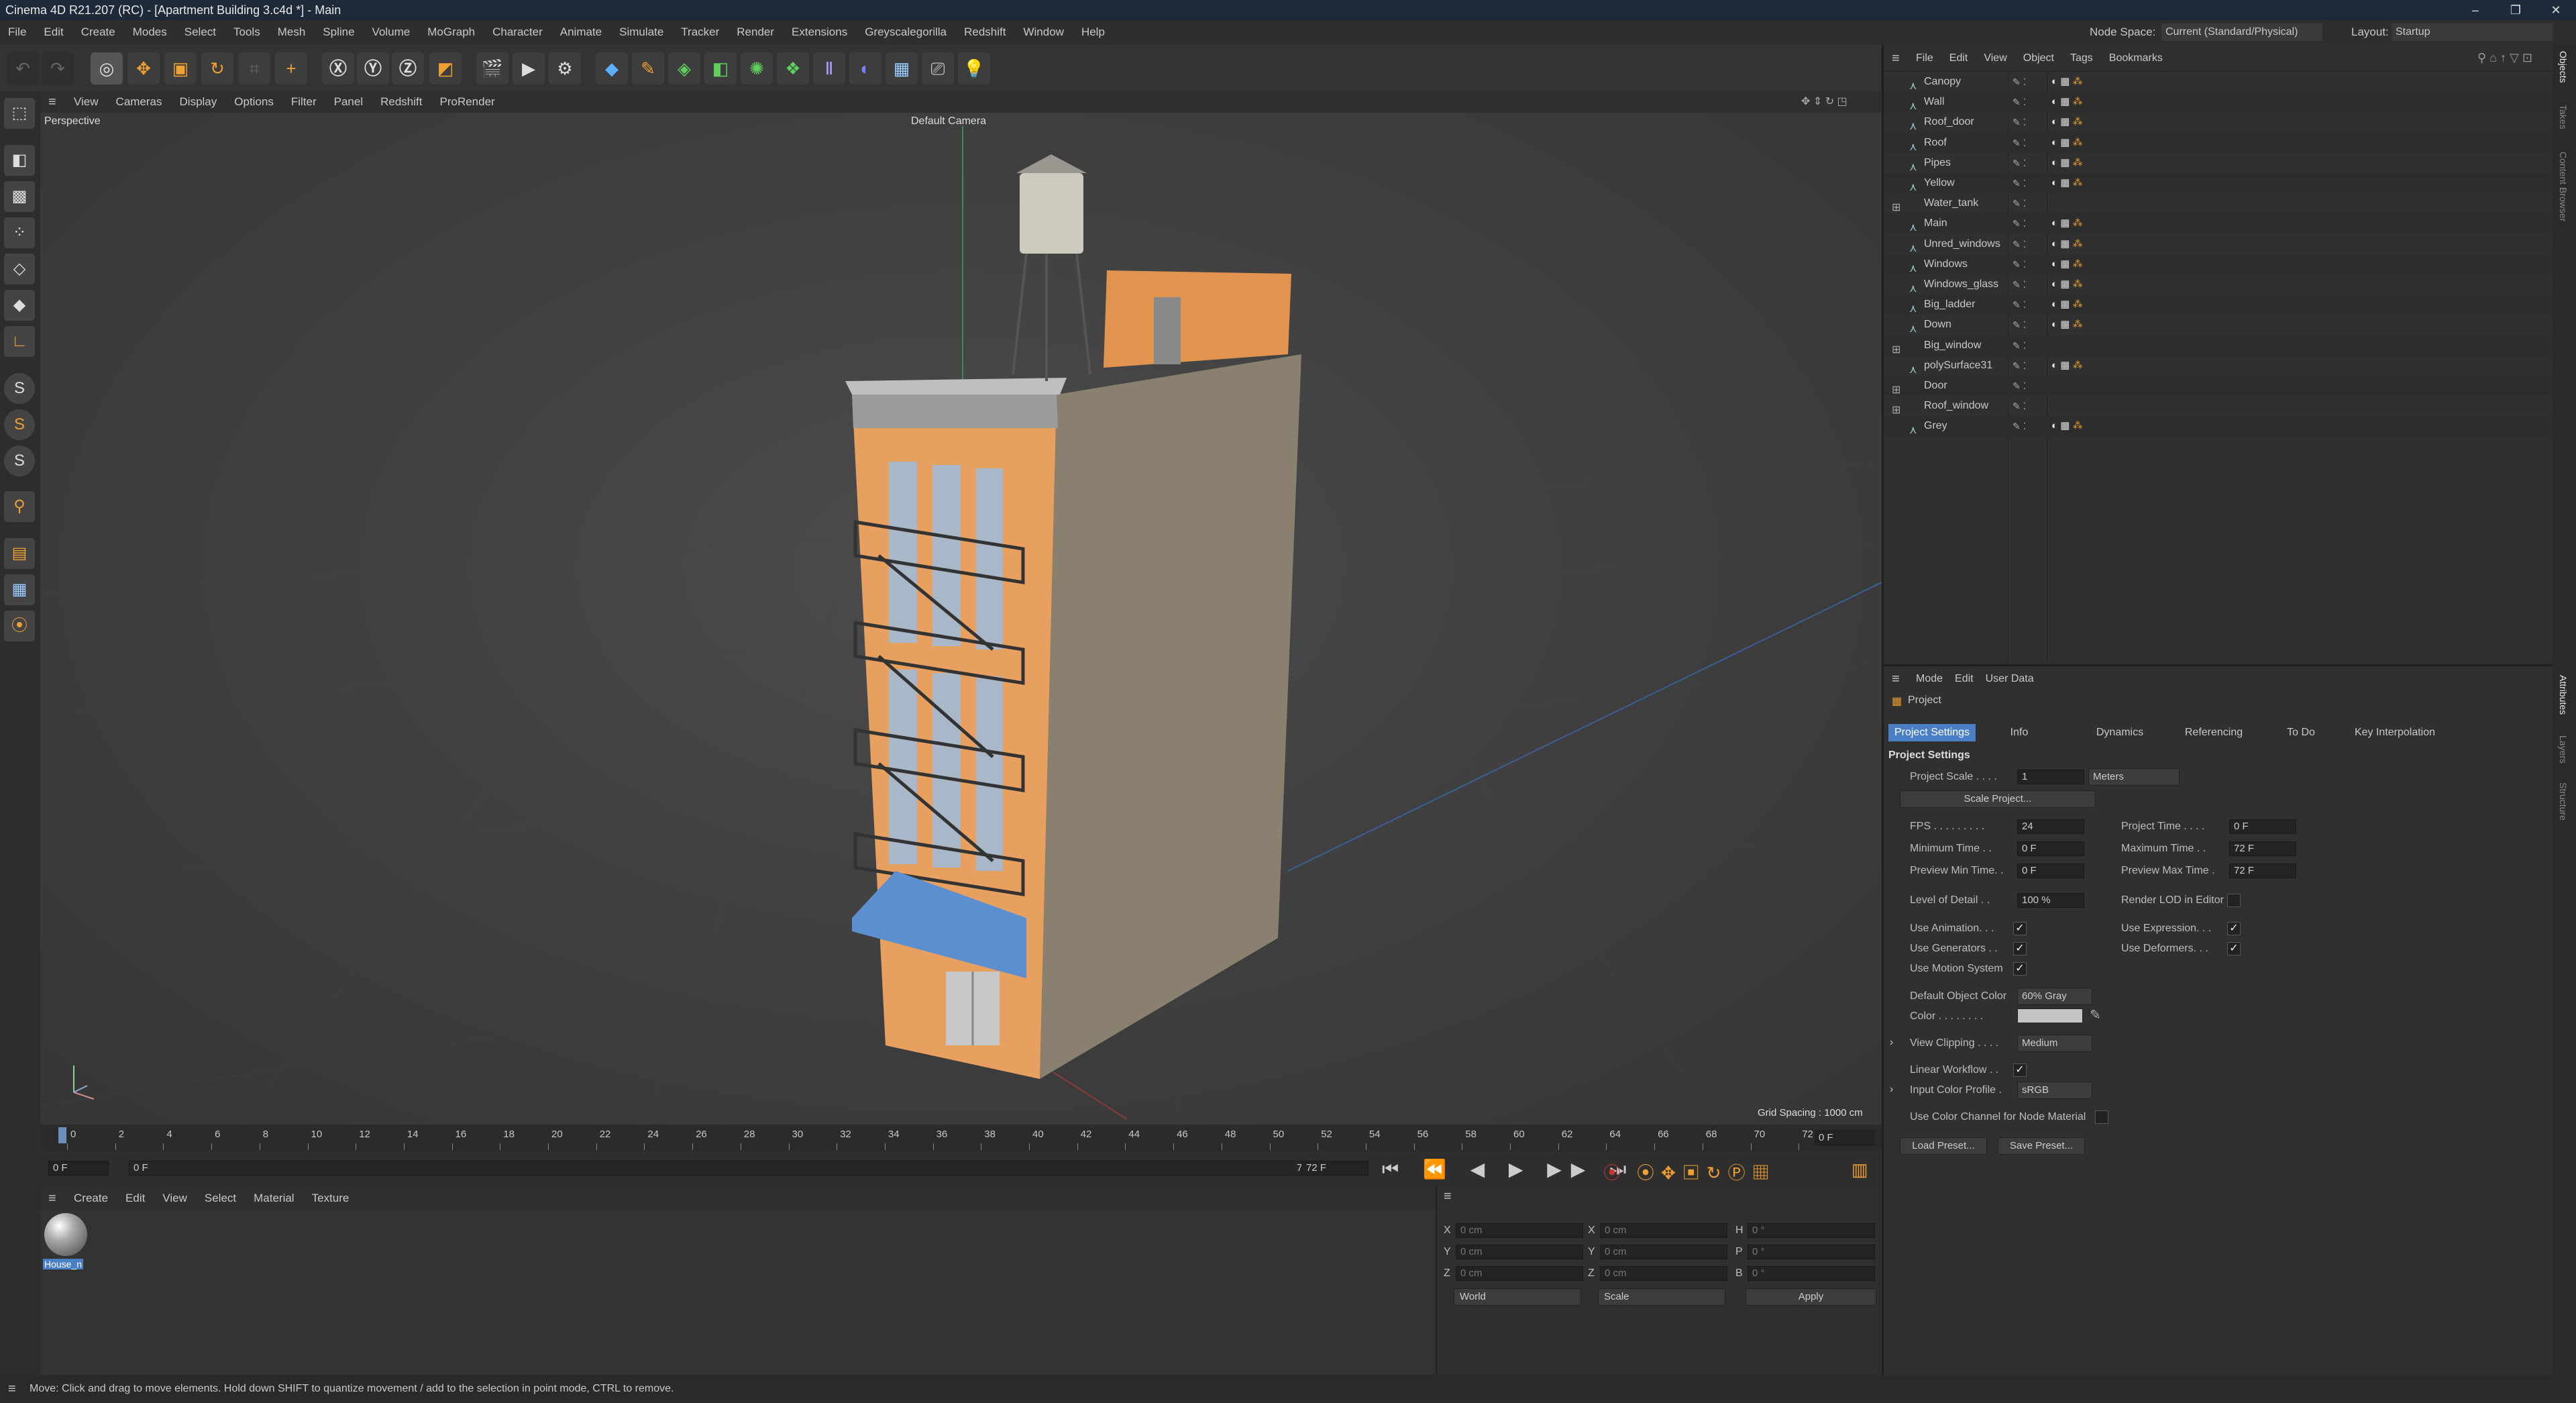  Describe the element at coordinates (2504, 58) in the screenshot. I see `object-search-icon: ⚲ ⌂ ↑ ▽ ⊡` at that location.